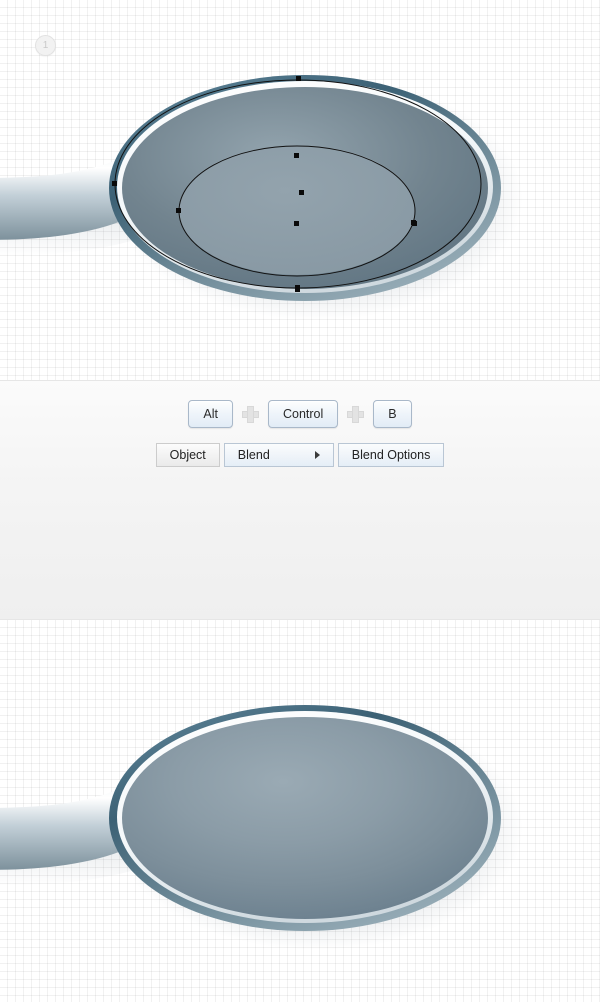  I want to click on shortcut-key-row: Alt Control B, so click(300, 414).